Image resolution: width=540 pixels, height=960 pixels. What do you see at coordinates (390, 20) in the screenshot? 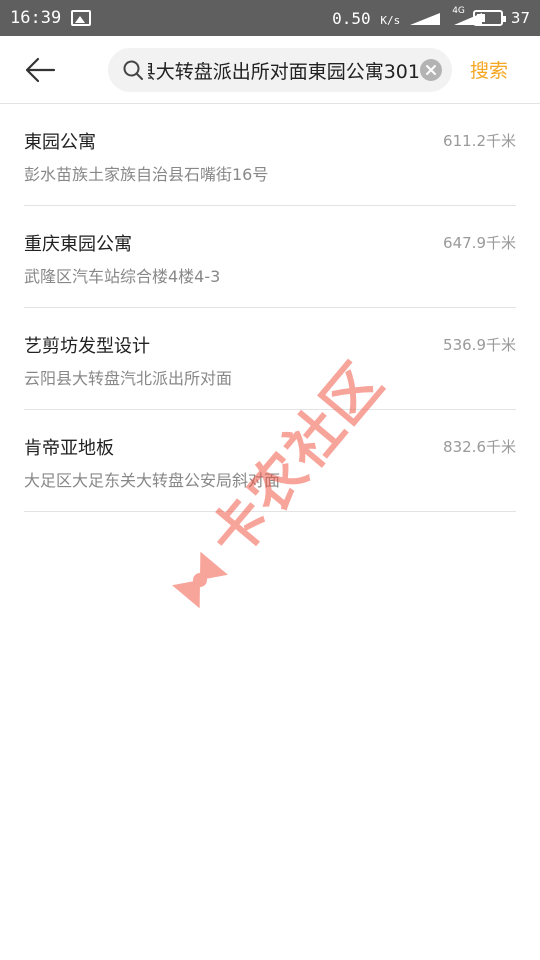
I see `network-speed-unit: K/s` at bounding box center [390, 20].